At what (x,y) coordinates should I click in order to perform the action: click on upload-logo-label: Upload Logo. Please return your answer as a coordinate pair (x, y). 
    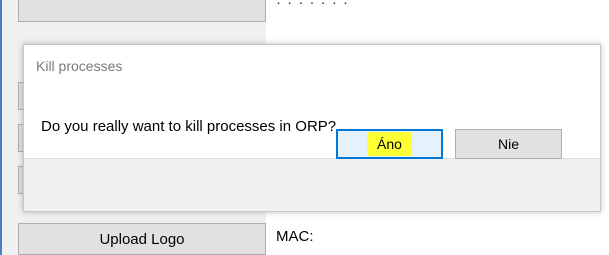
    Looking at the image, I should click on (142, 239).